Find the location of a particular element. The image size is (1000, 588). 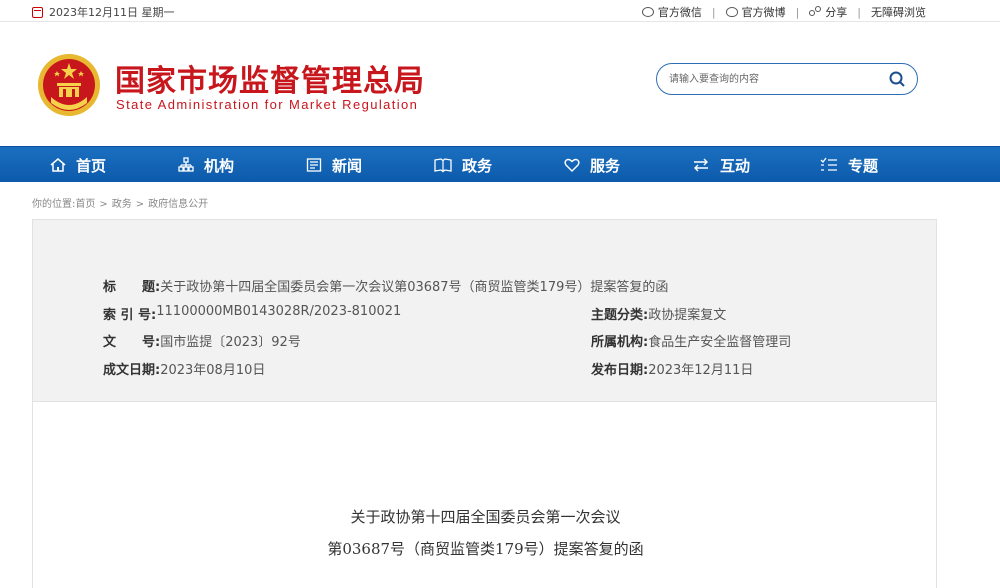

share-label: 分享 is located at coordinates (836, 12).